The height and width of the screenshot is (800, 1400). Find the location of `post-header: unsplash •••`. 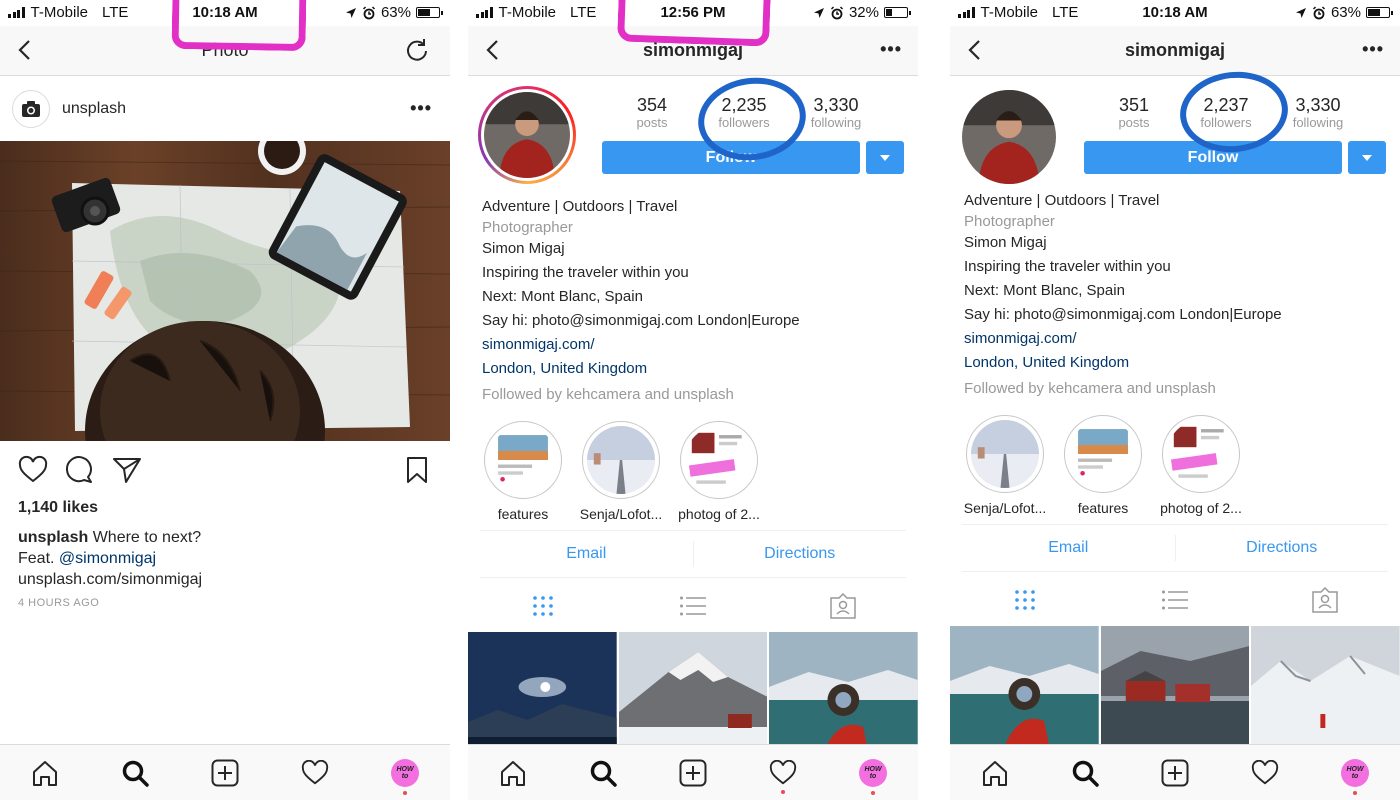

post-header: unsplash ••• is located at coordinates (225, 108).